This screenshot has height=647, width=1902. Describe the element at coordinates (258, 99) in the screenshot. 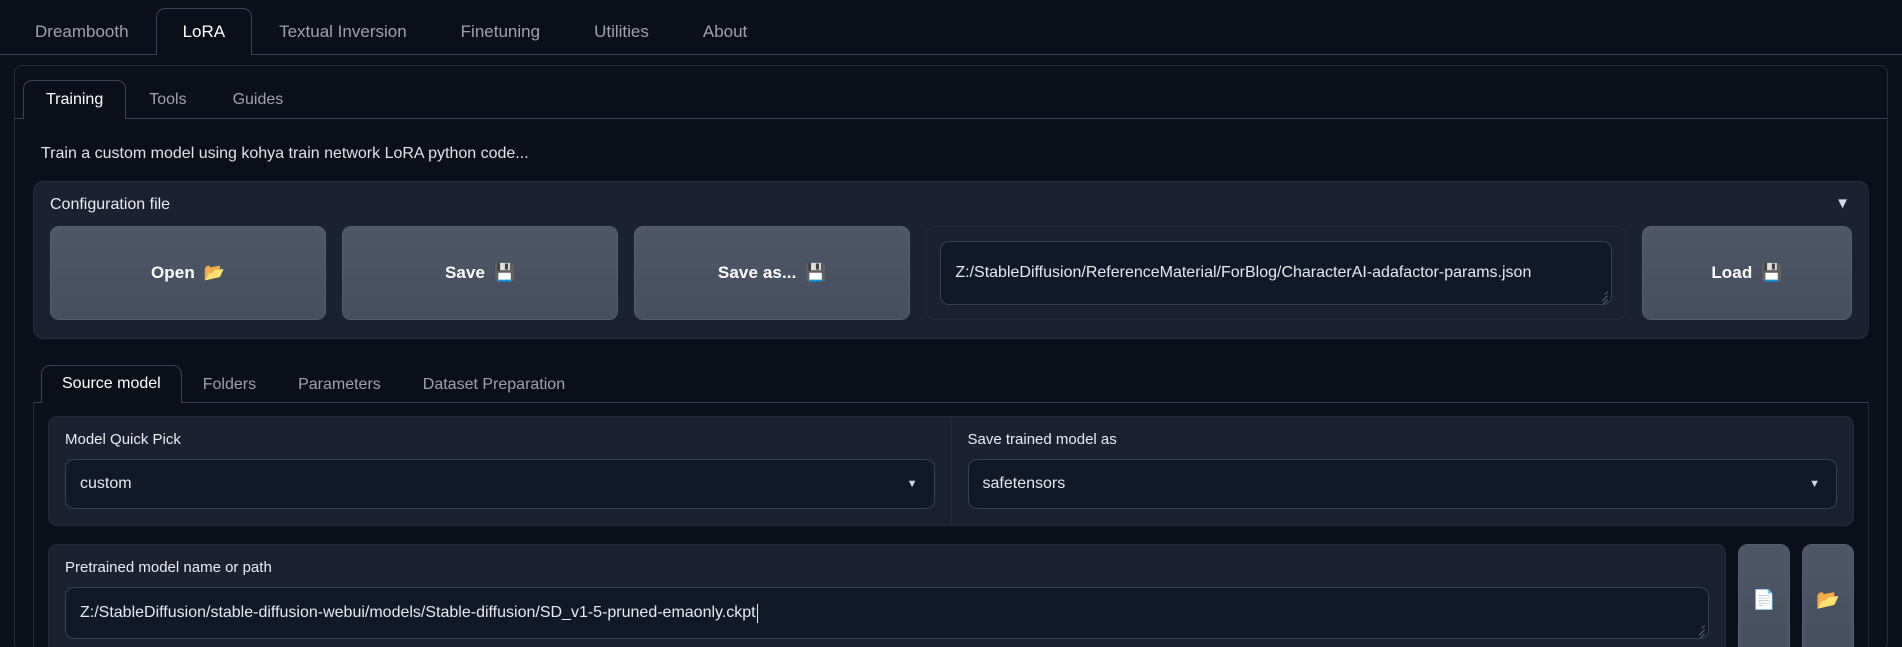

I see `tab-guides: Guides` at that location.